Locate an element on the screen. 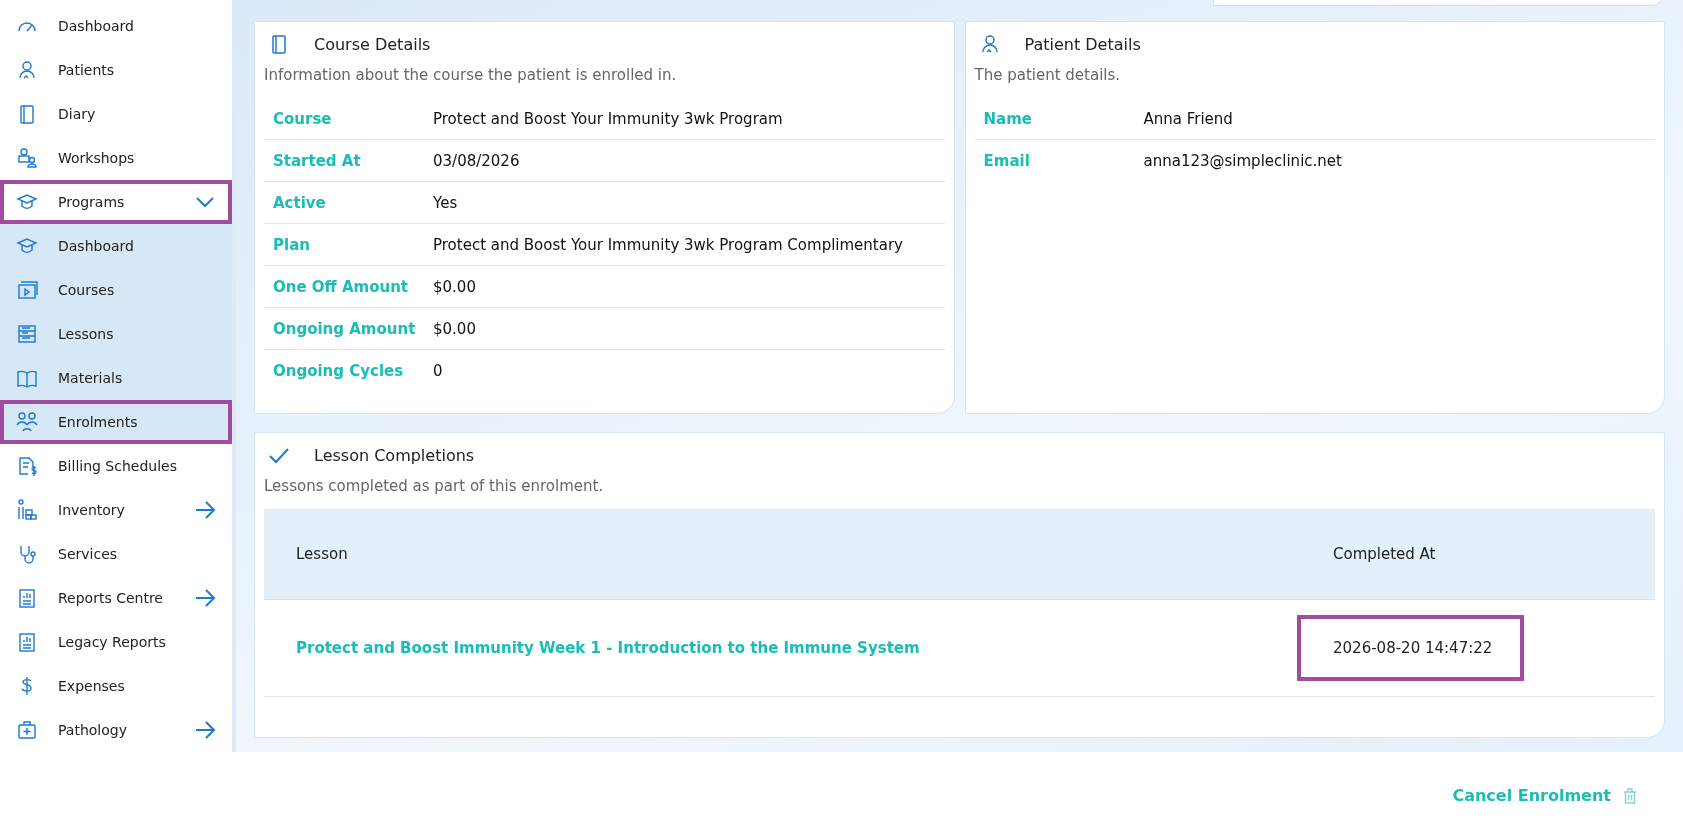 Image resolution: width=1683 pixels, height=831 pixels. card-description: Lessons completed as part of this enrolment. is located at coordinates (434, 486).